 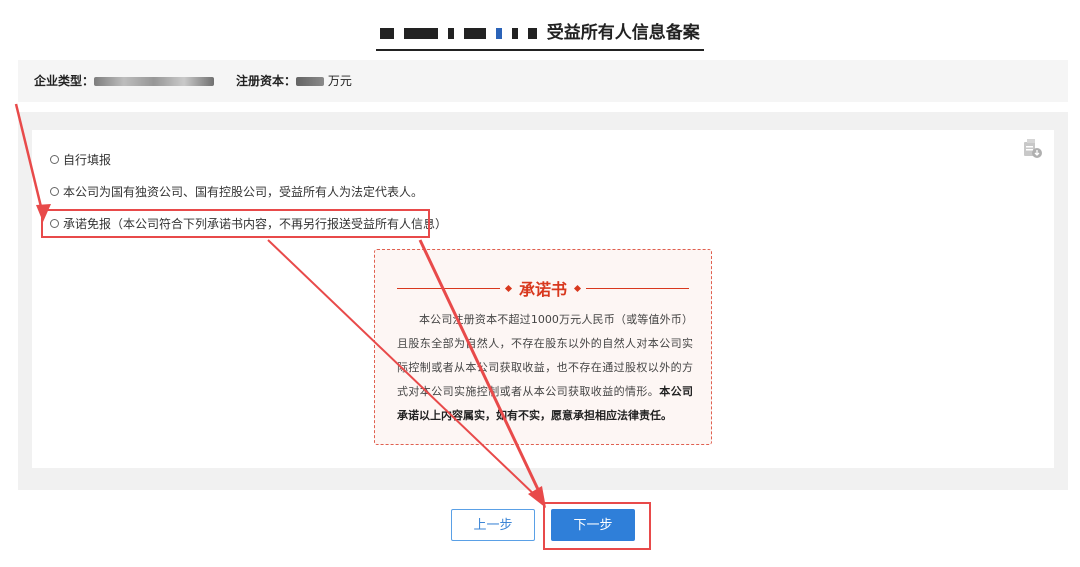 I want to click on promise-heading-text: 承诺书, so click(x=543, y=289).